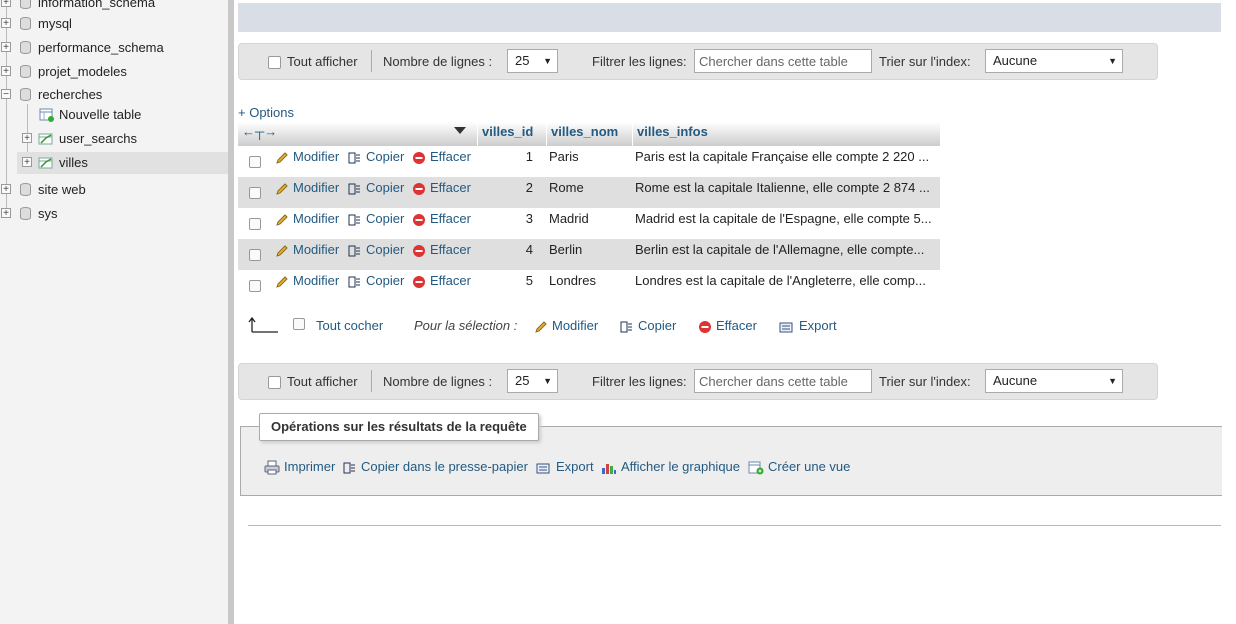 The height and width of the screenshot is (624, 1236). Describe the element at coordinates (231, 312) in the screenshot. I see `panel-resizer` at that location.